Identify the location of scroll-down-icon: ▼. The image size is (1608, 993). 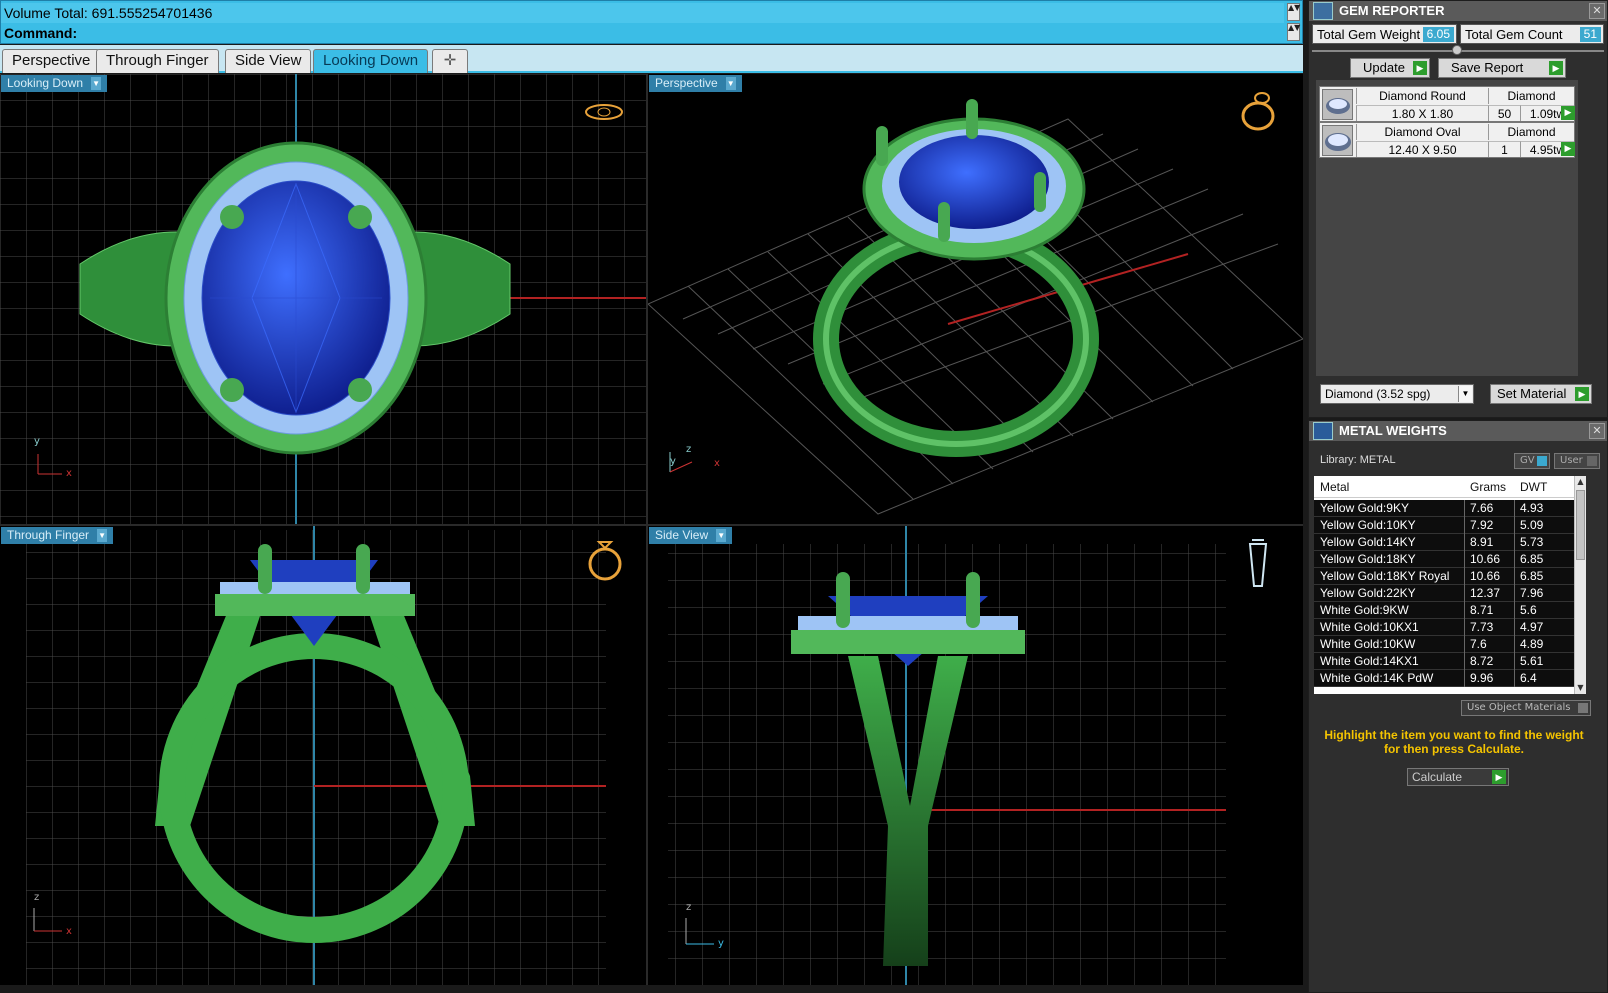
(1580, 688).